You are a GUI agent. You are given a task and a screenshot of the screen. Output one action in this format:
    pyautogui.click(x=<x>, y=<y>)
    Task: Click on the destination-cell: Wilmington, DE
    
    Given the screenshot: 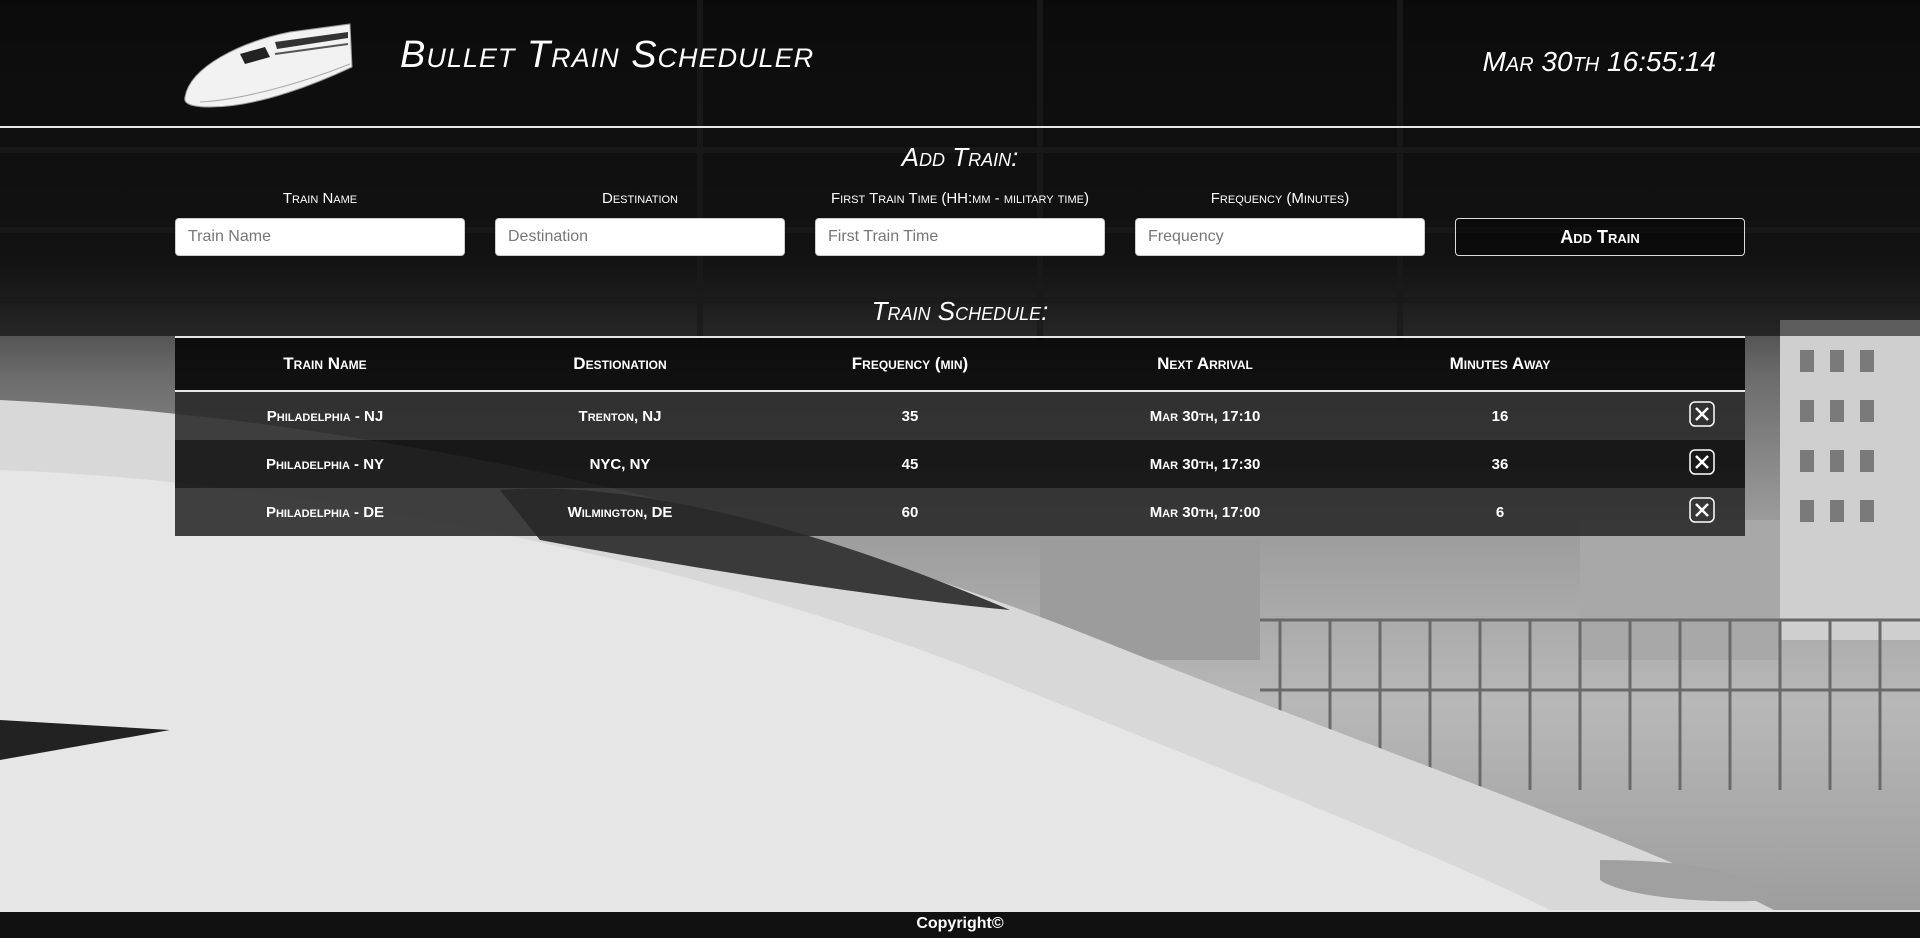 What is the action you would take?
    pyautogui.click(x=620, y=512)
    